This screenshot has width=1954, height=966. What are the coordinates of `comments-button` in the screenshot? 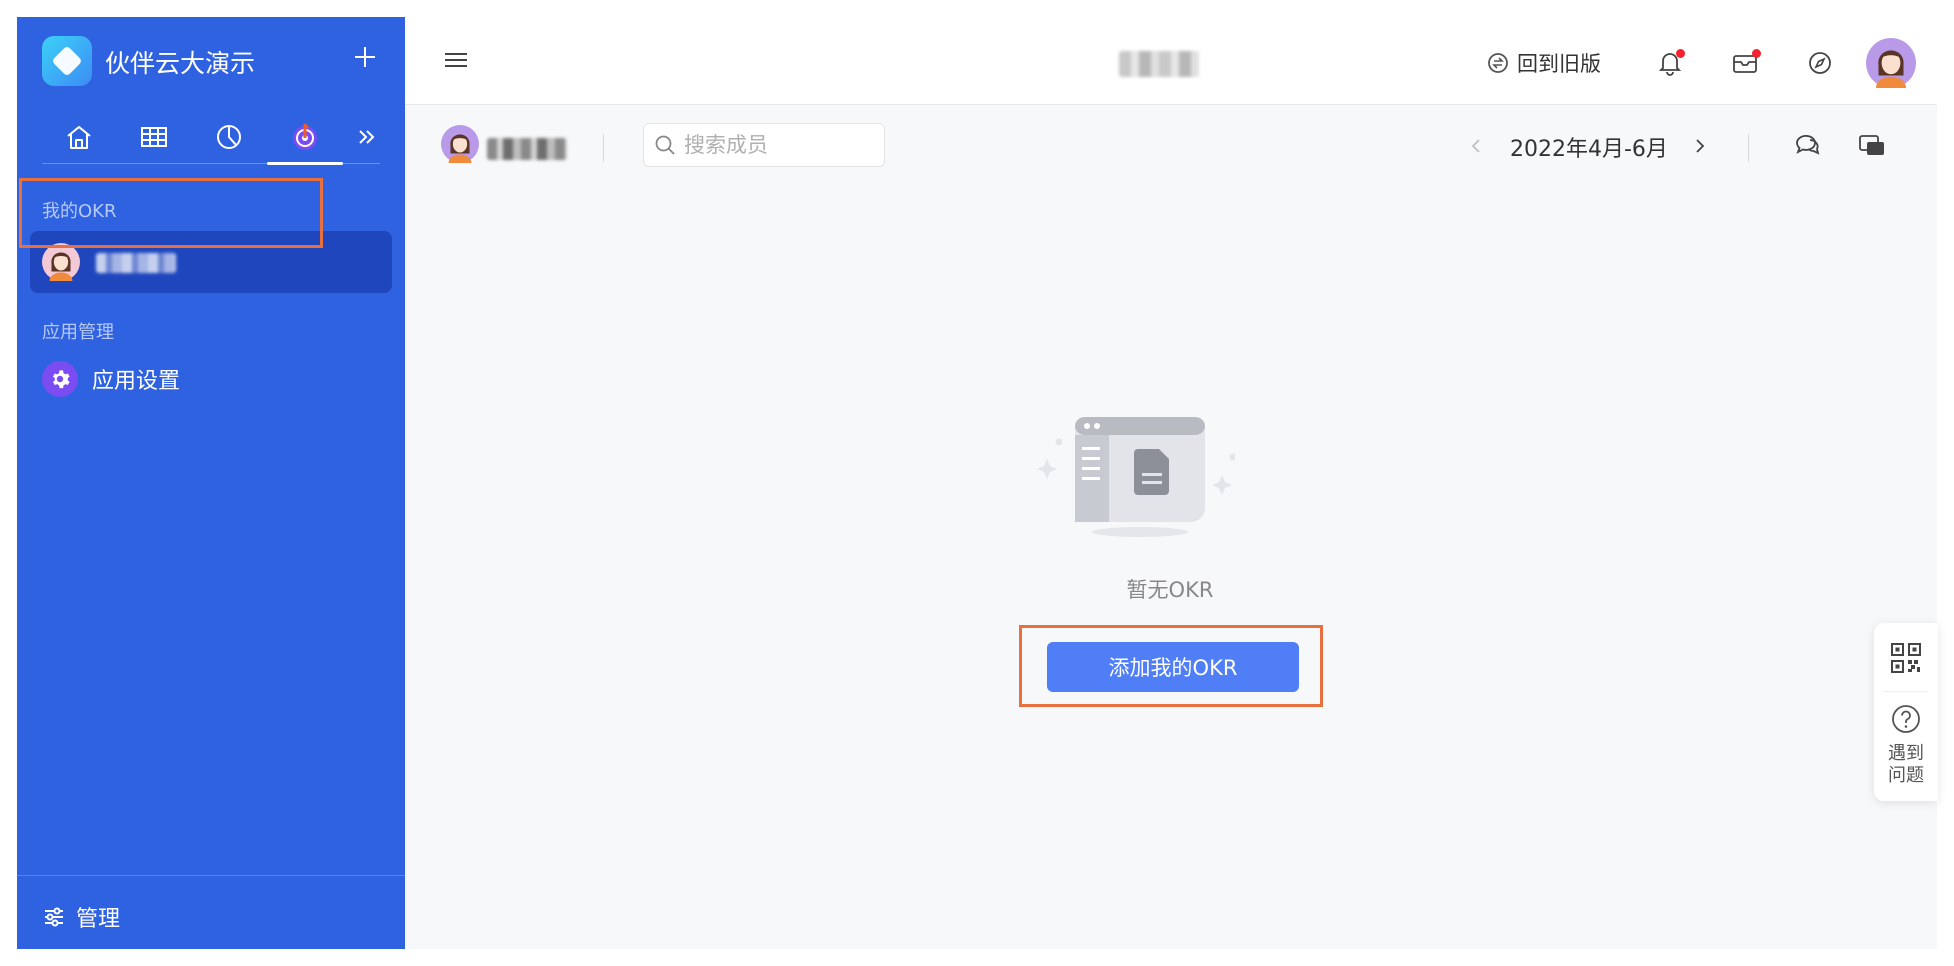 It's located at (1808, 145).